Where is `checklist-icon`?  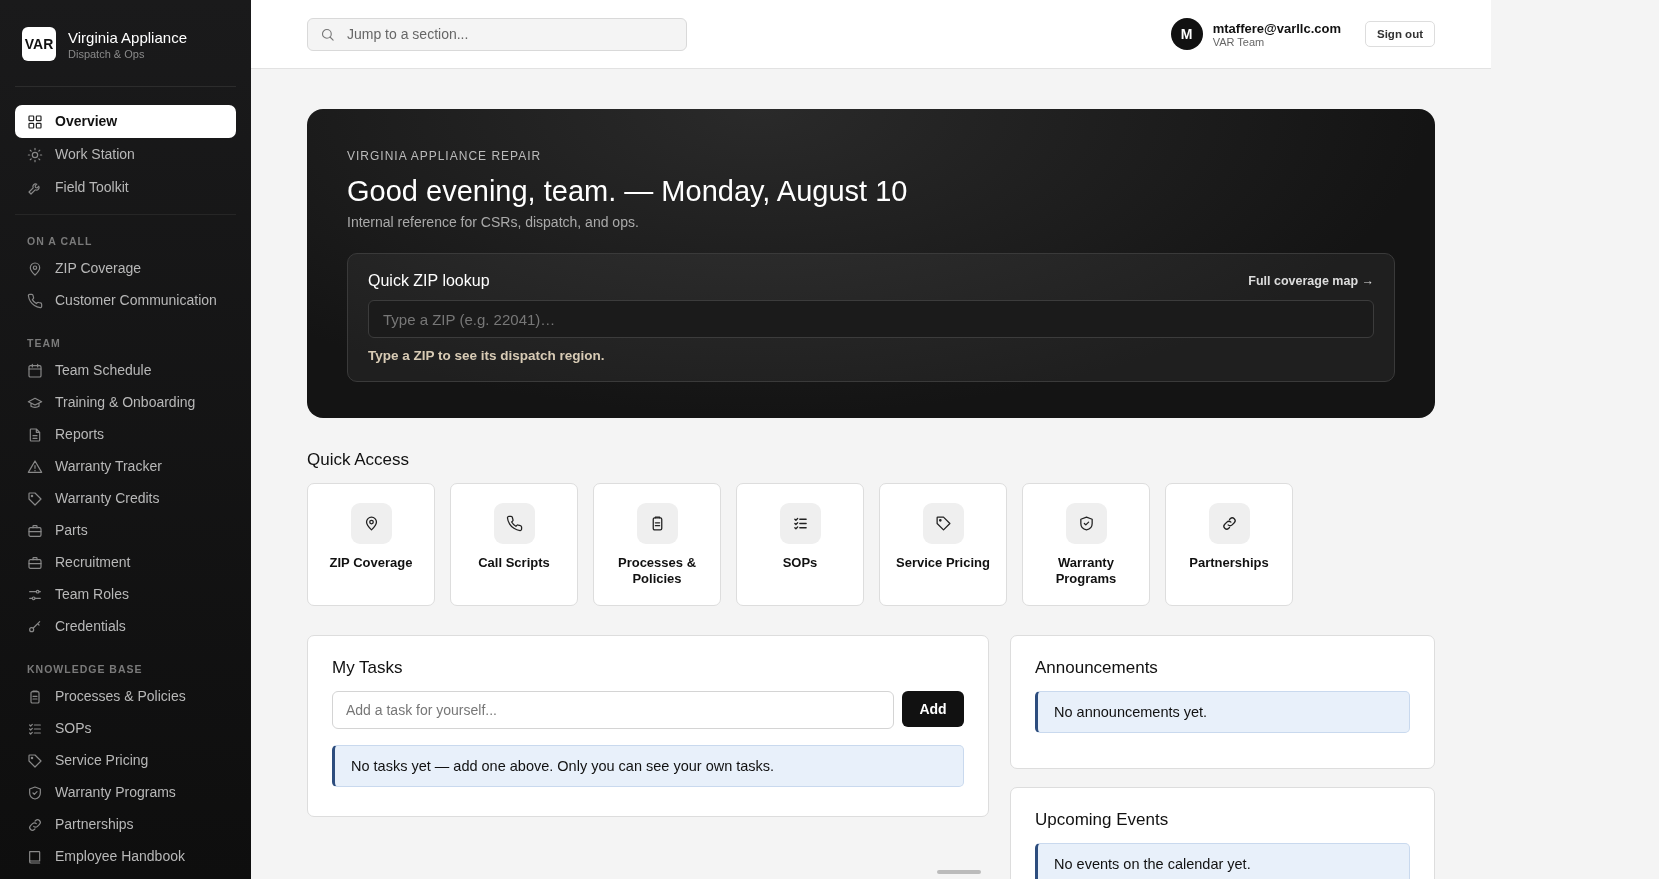 checklist-icon is located at coordinates (800, 523).